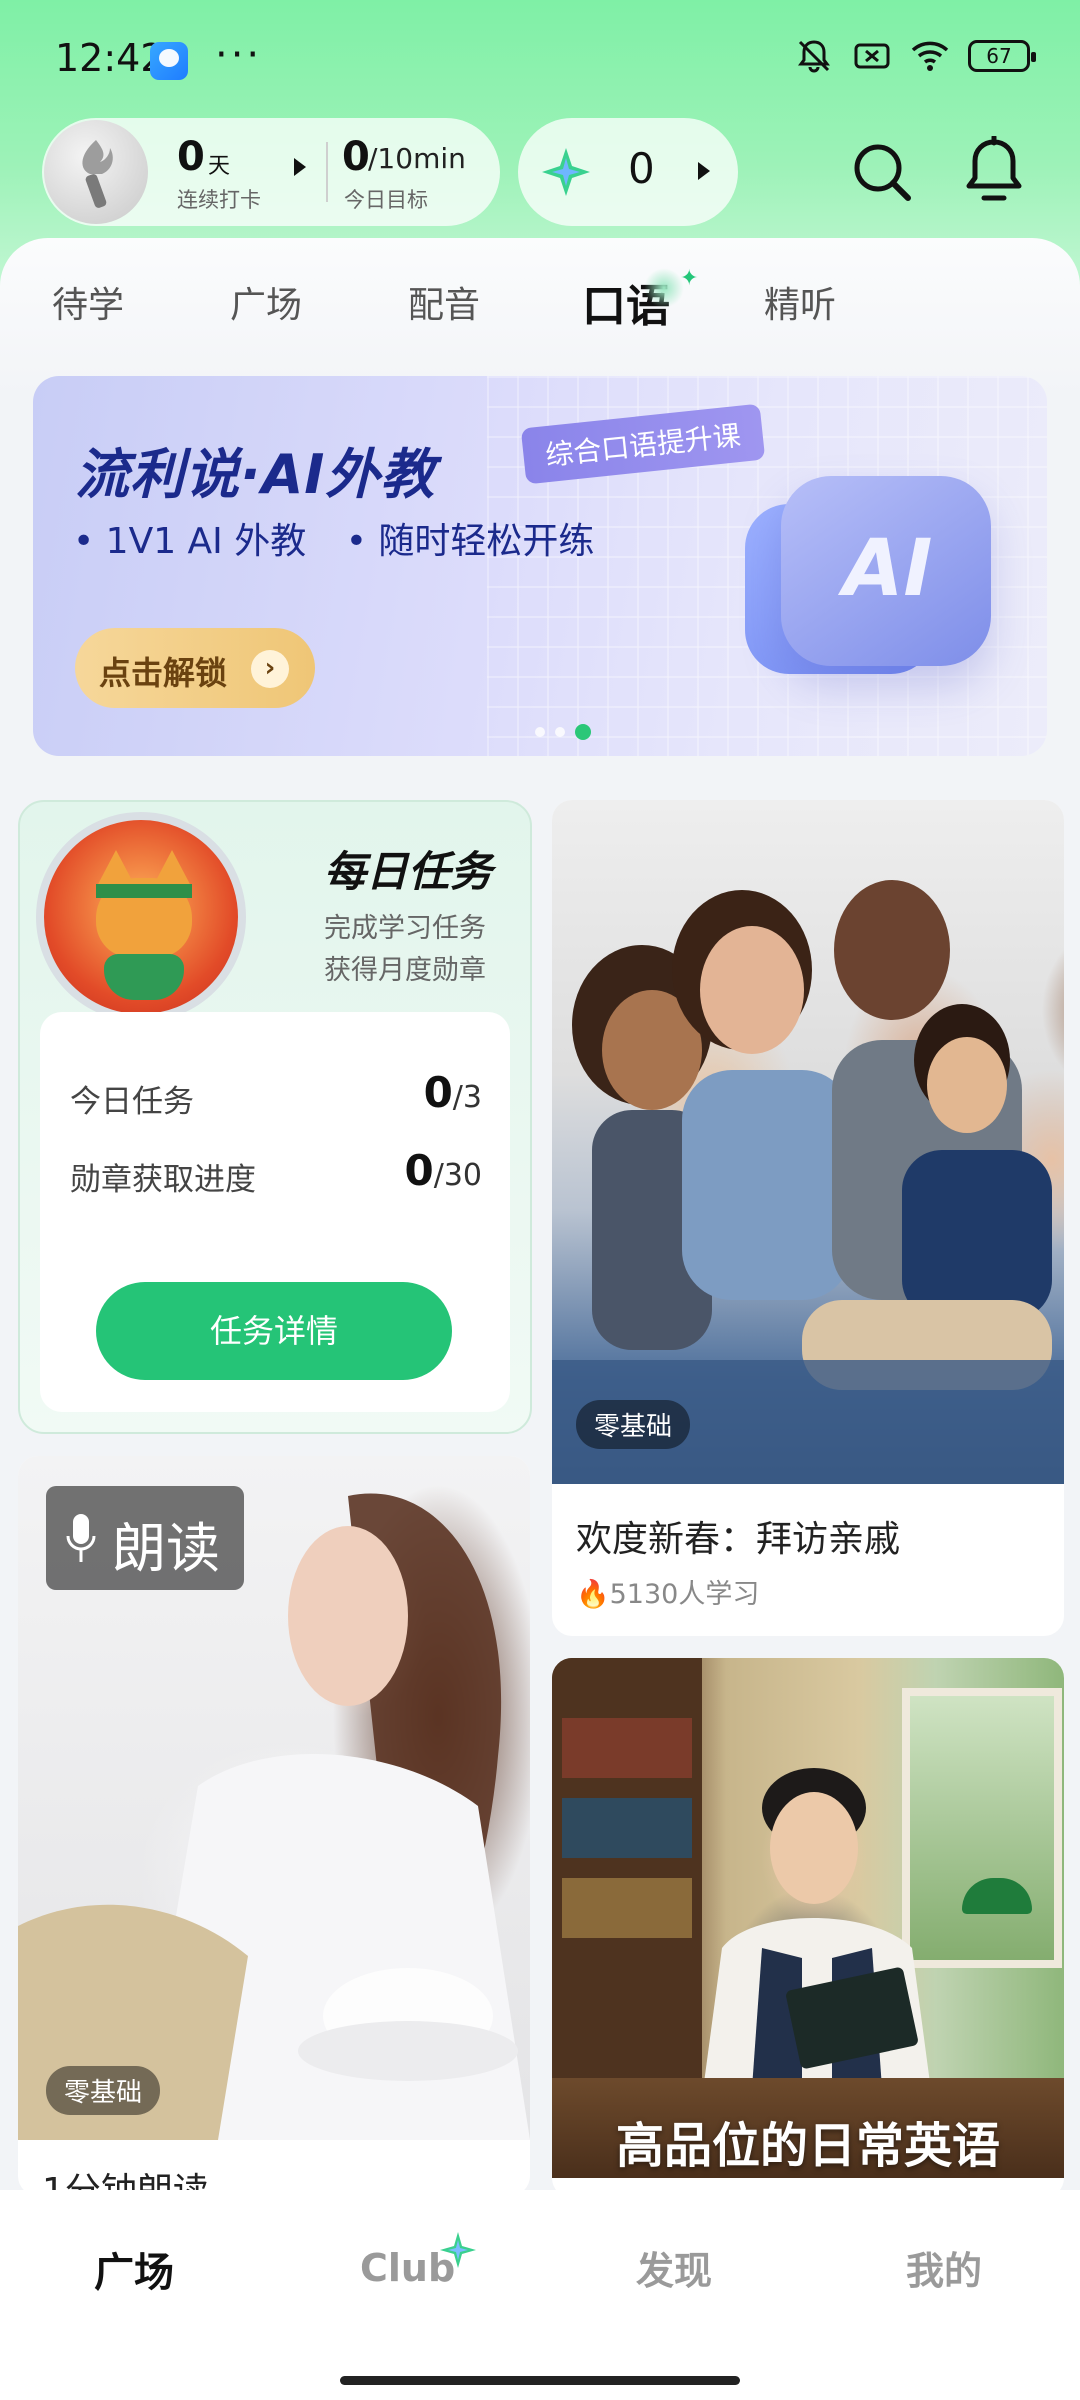  Describe the element at coordinates (593, 1594) in the screenshot. I see `fire-icon: 🔥` at that location.